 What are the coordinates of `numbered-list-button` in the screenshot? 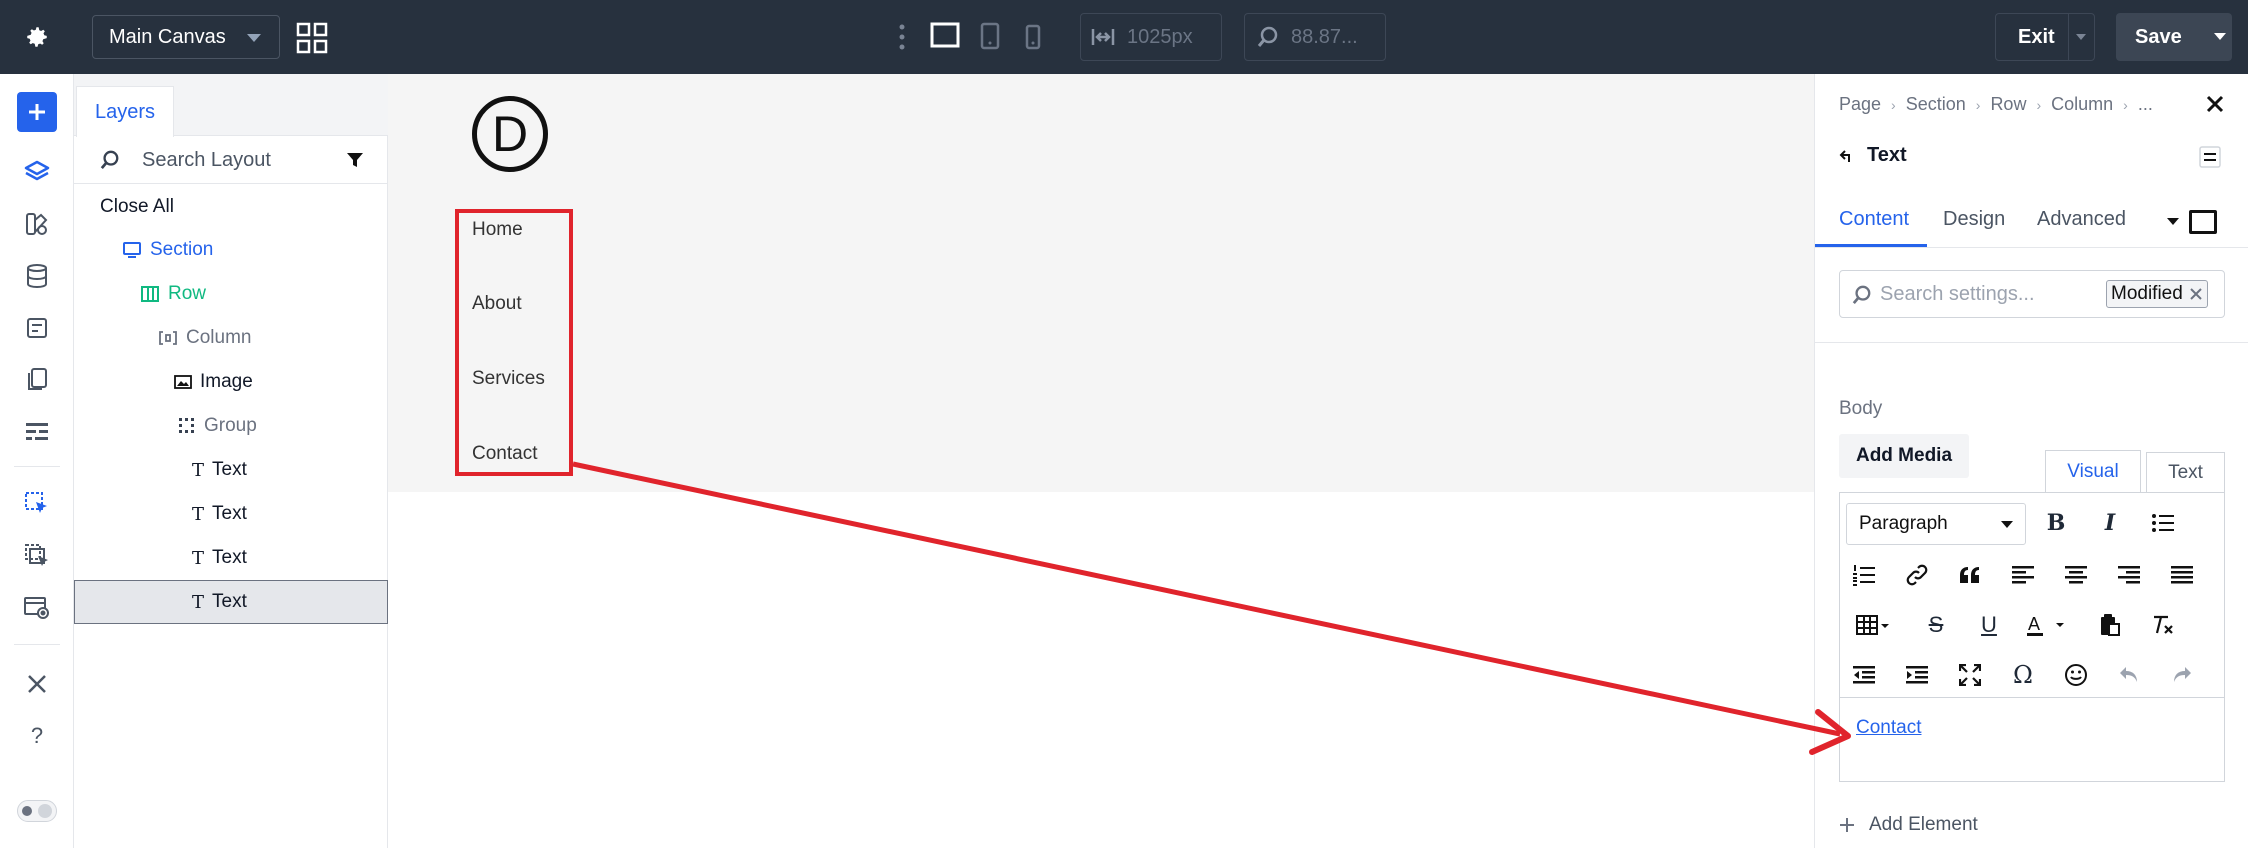 It's located at (1864, 575).